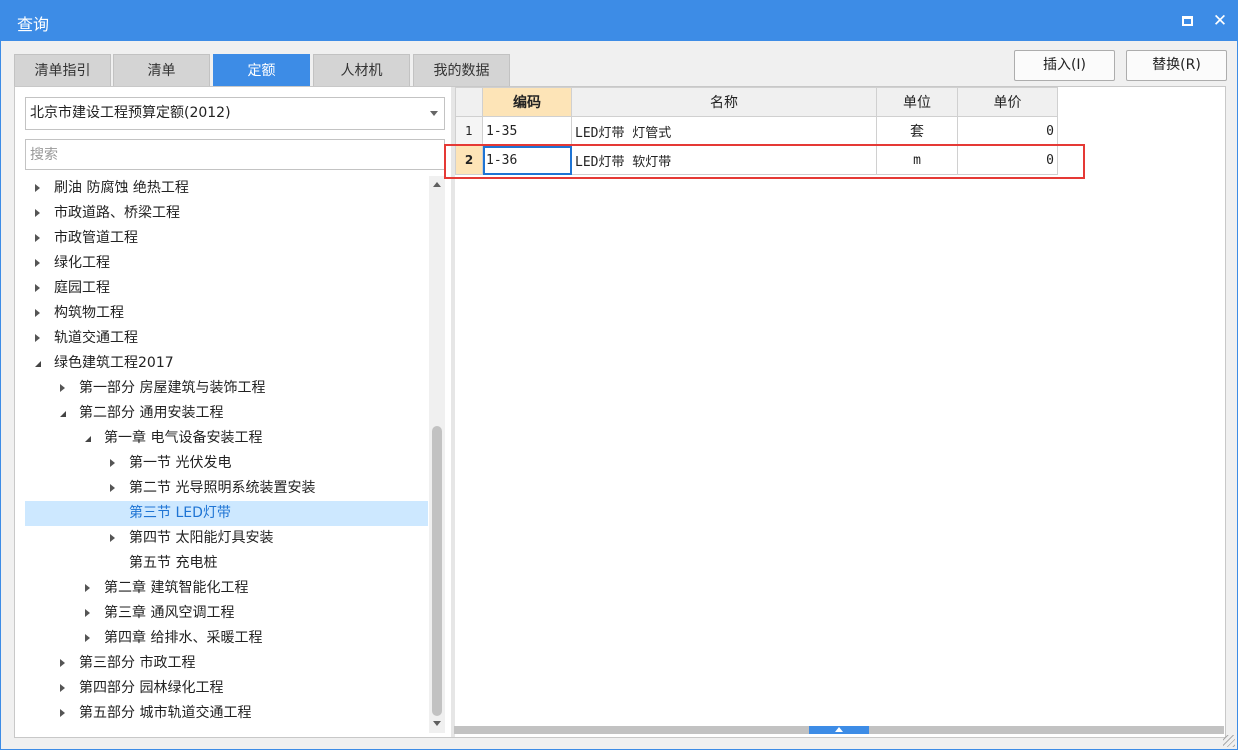  What do you see at coordinates (226, 488) in the screenshot?
I see `tree-node: 第二节 光导照明系统装置安装` at bounding box center [226, 488].